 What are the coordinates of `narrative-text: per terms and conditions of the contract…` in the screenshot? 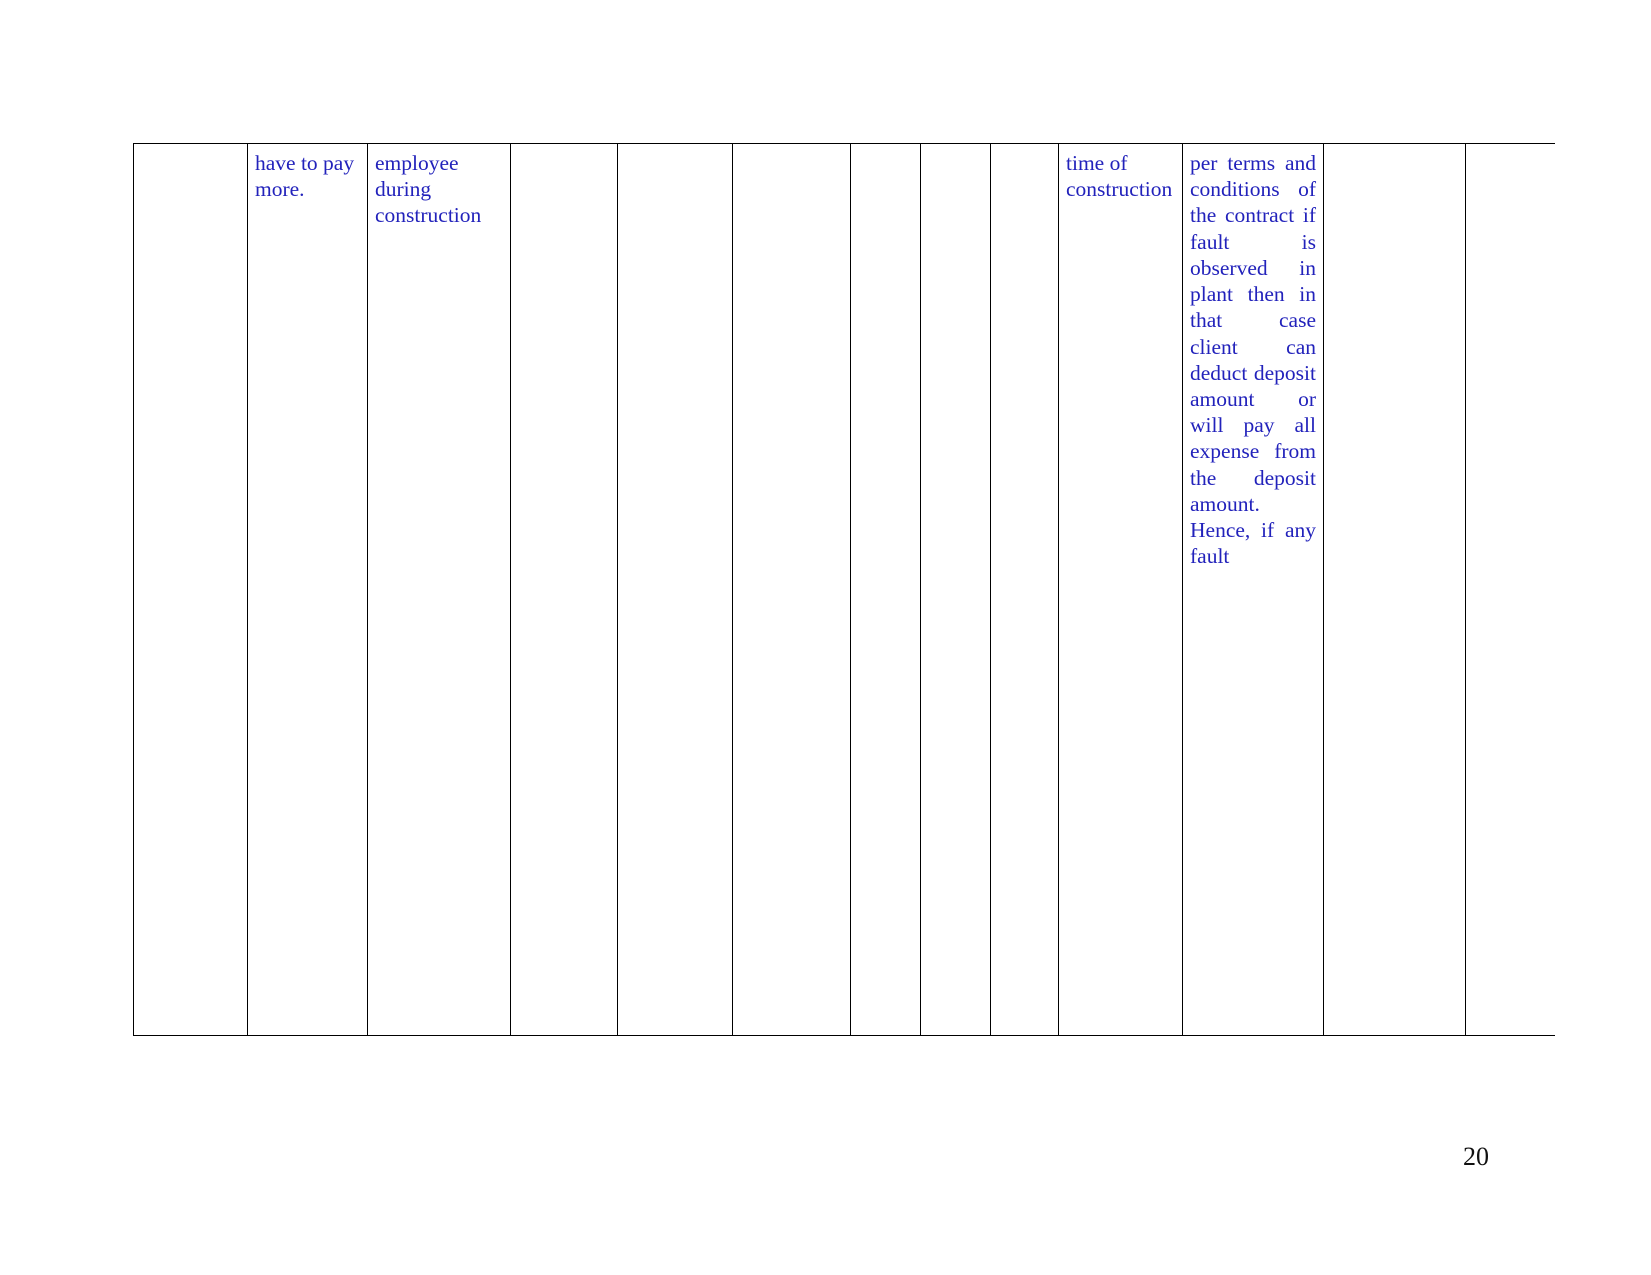 It's located at (1253, 360).